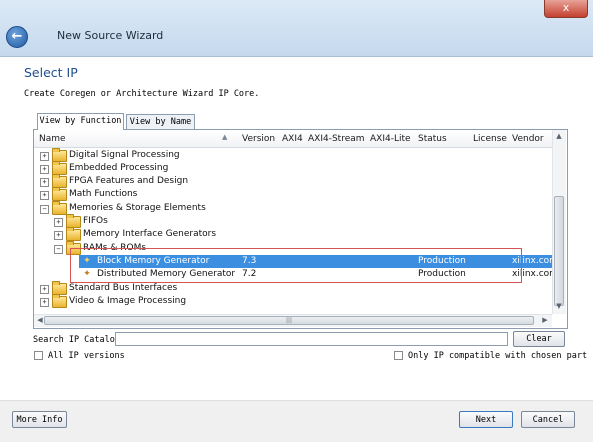 This screenshot has width=593, height=442. What do you see at coordinates (311, 339) in the screenshot?
I see `search-input` at bounding box center [311, 339].